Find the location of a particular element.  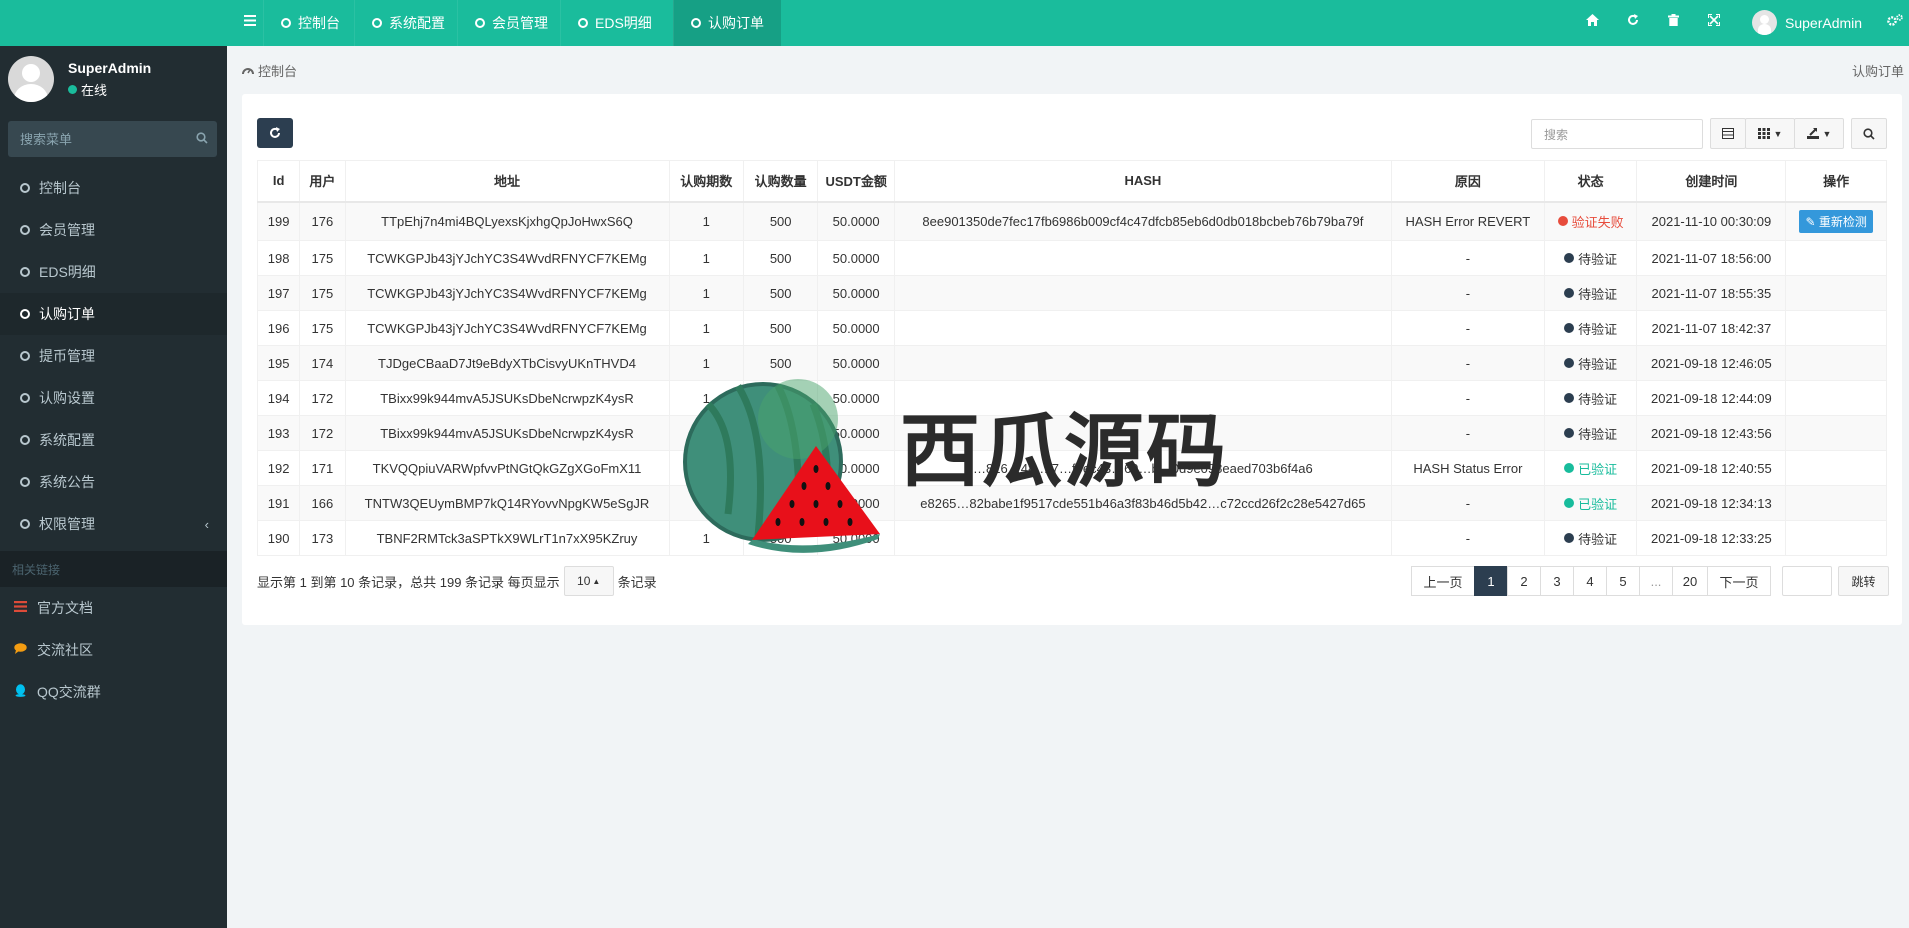

pagination-info-suffix: 条记录 is located at coordinates (637, 582).